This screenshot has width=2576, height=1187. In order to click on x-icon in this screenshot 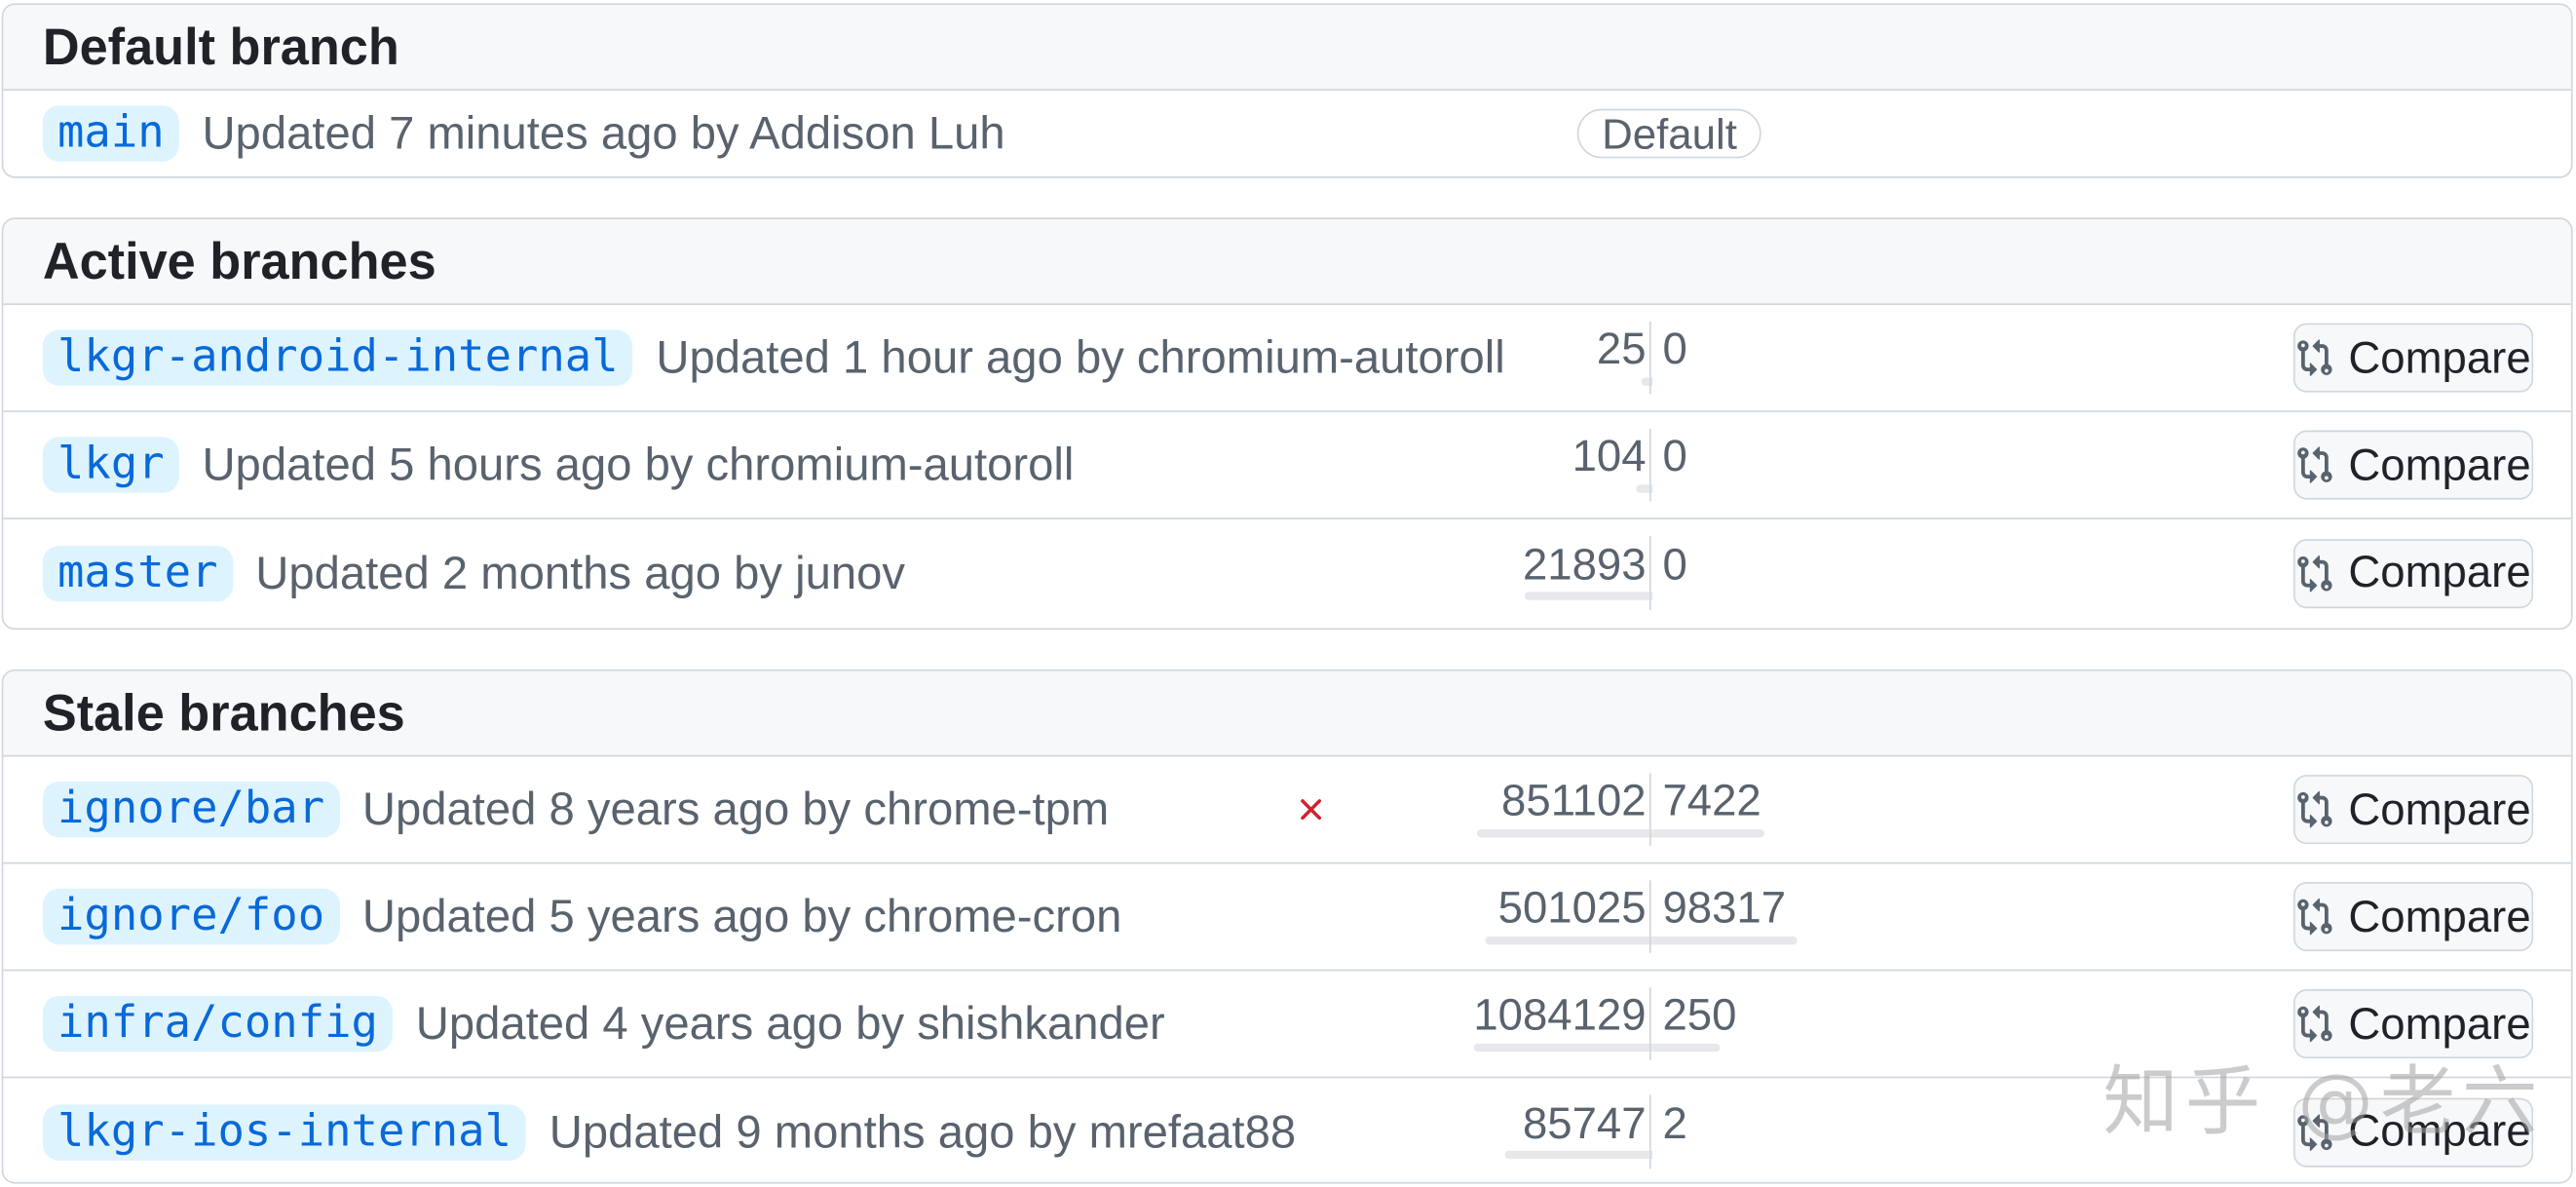, I will do `click(1311, 809)`.